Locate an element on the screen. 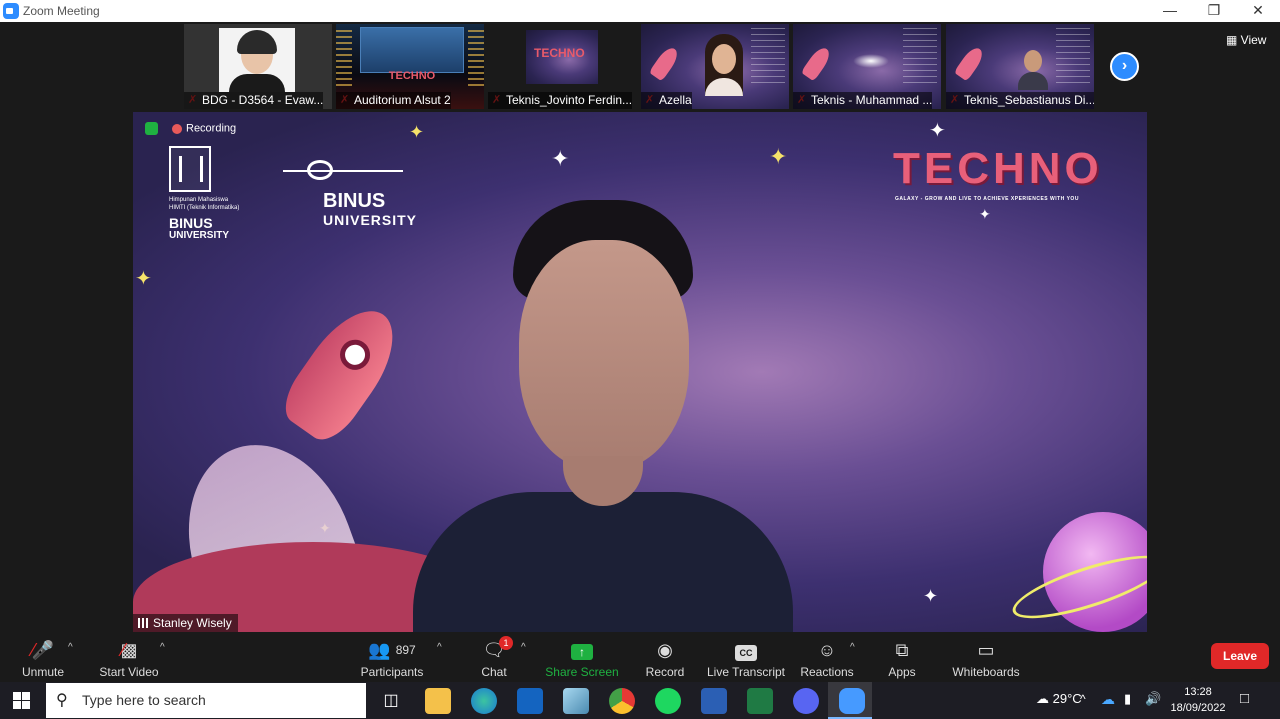 The height and width of the screenshot is (719, 1280). chat-badge: 1 is located at coordinates (506, 643).